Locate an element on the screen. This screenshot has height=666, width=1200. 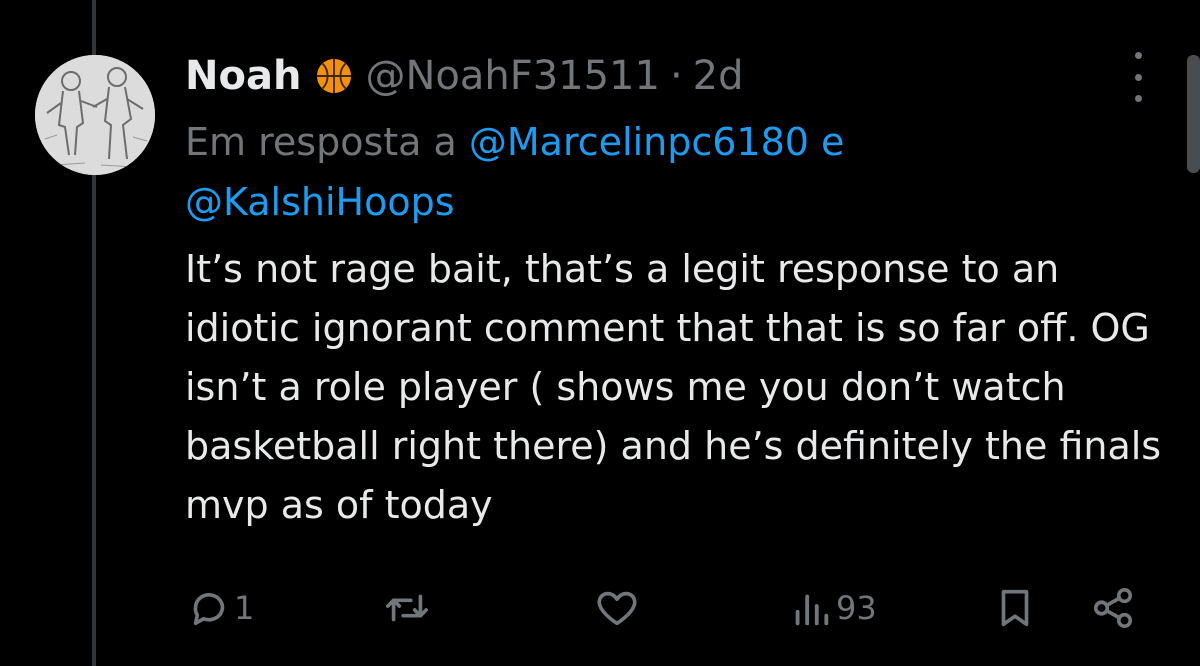
retweet-icon is located at coordinates (407, 608).